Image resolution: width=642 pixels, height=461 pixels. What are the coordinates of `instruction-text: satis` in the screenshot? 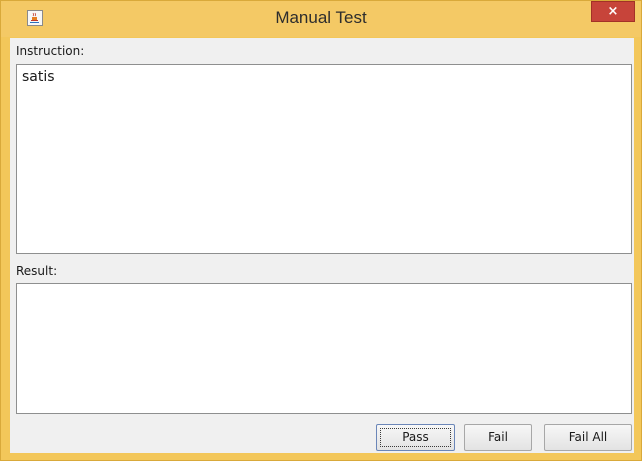 It's located at (38, 77).